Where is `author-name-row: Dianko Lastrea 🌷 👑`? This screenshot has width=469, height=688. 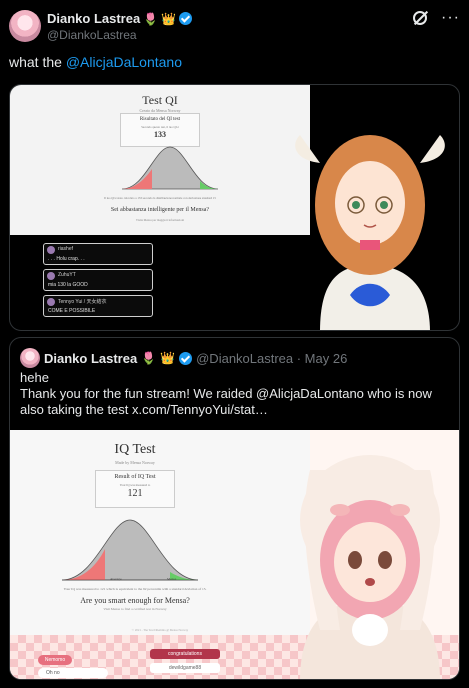
author-name-row: Dianko Lastrea 🌷 👑 is located at coordinates (120, 18).